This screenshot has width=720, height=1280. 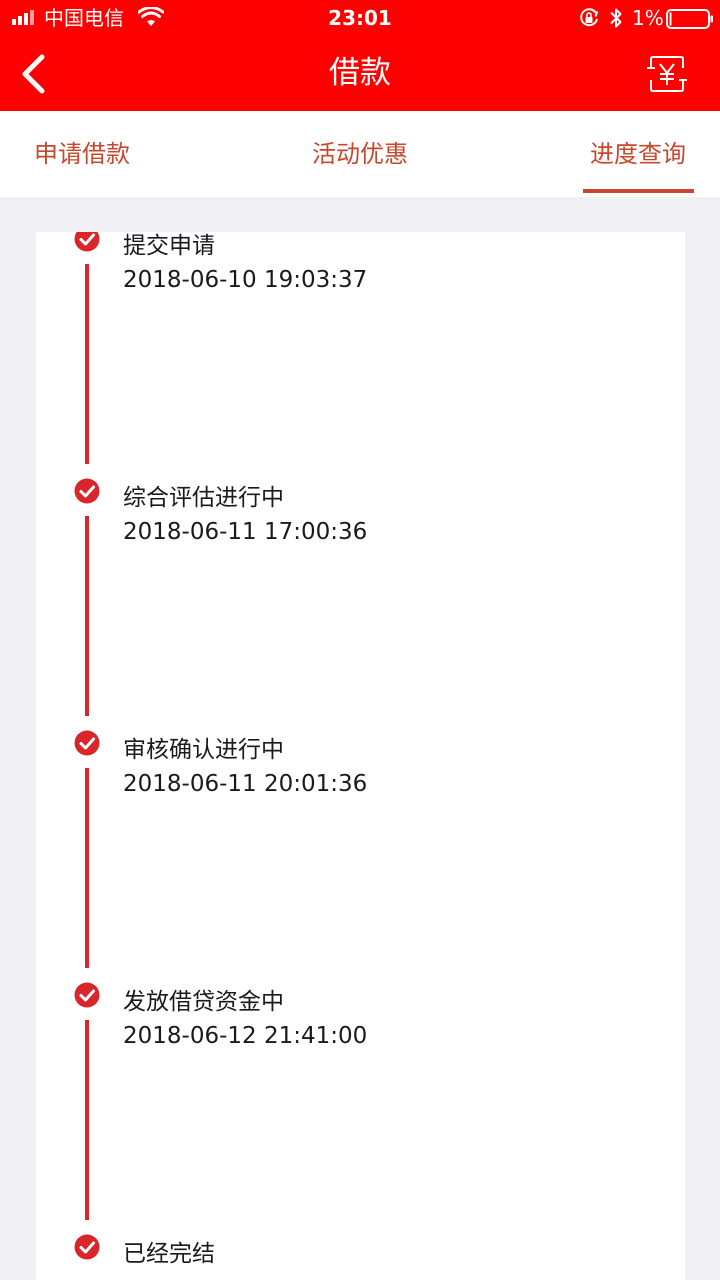 I want to click on tab-bar: 申请借款 活动优惠 进度查询, so click(x=360, y=154).